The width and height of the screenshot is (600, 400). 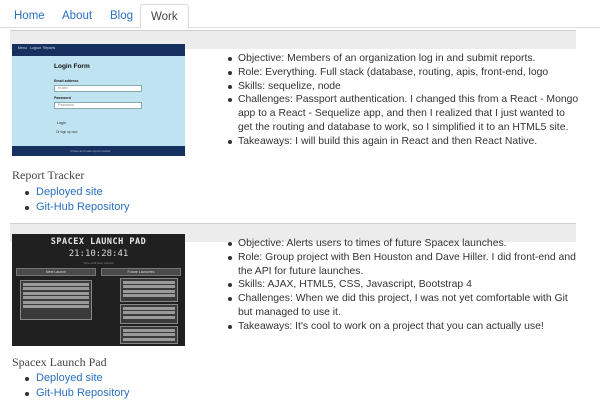 I want to click on thumb-password-value: Password, so click(x=66, y=105).